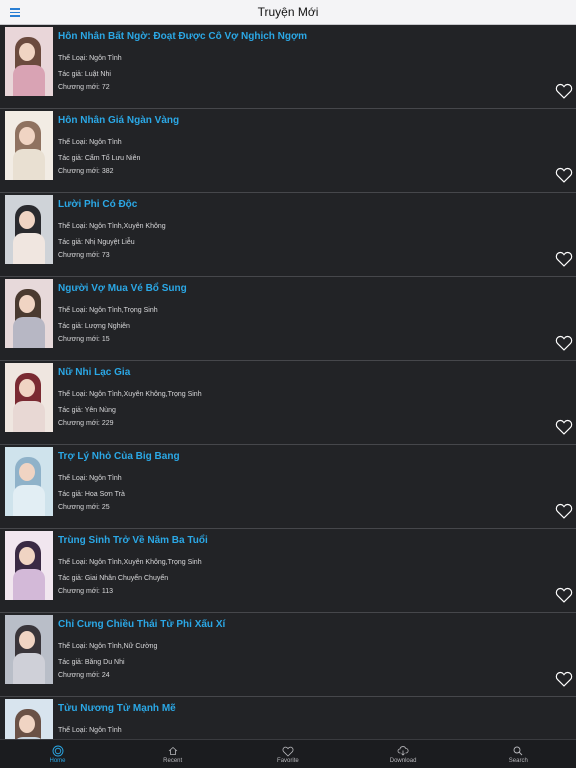 This screenshot has width=576, height=768. I want to click on story-title: Hôn Nhân Giá Ngàn Vàng, so click(118, 120).